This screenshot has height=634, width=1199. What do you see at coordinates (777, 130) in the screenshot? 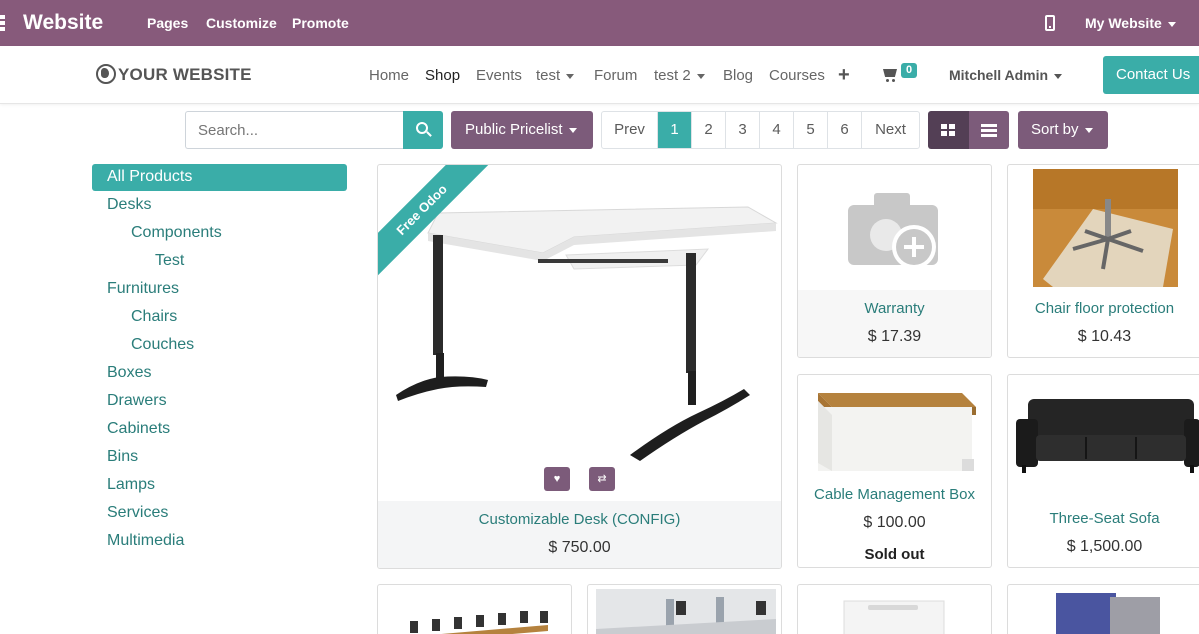
I see `pager-page-4: 4` at bounding box center [777, 130].